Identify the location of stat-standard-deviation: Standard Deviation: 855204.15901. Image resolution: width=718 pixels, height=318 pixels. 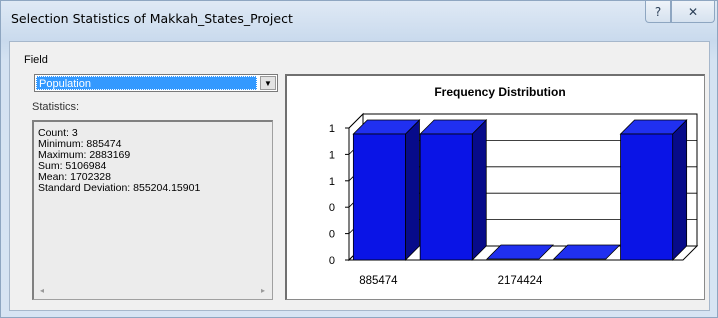
(119, 188).